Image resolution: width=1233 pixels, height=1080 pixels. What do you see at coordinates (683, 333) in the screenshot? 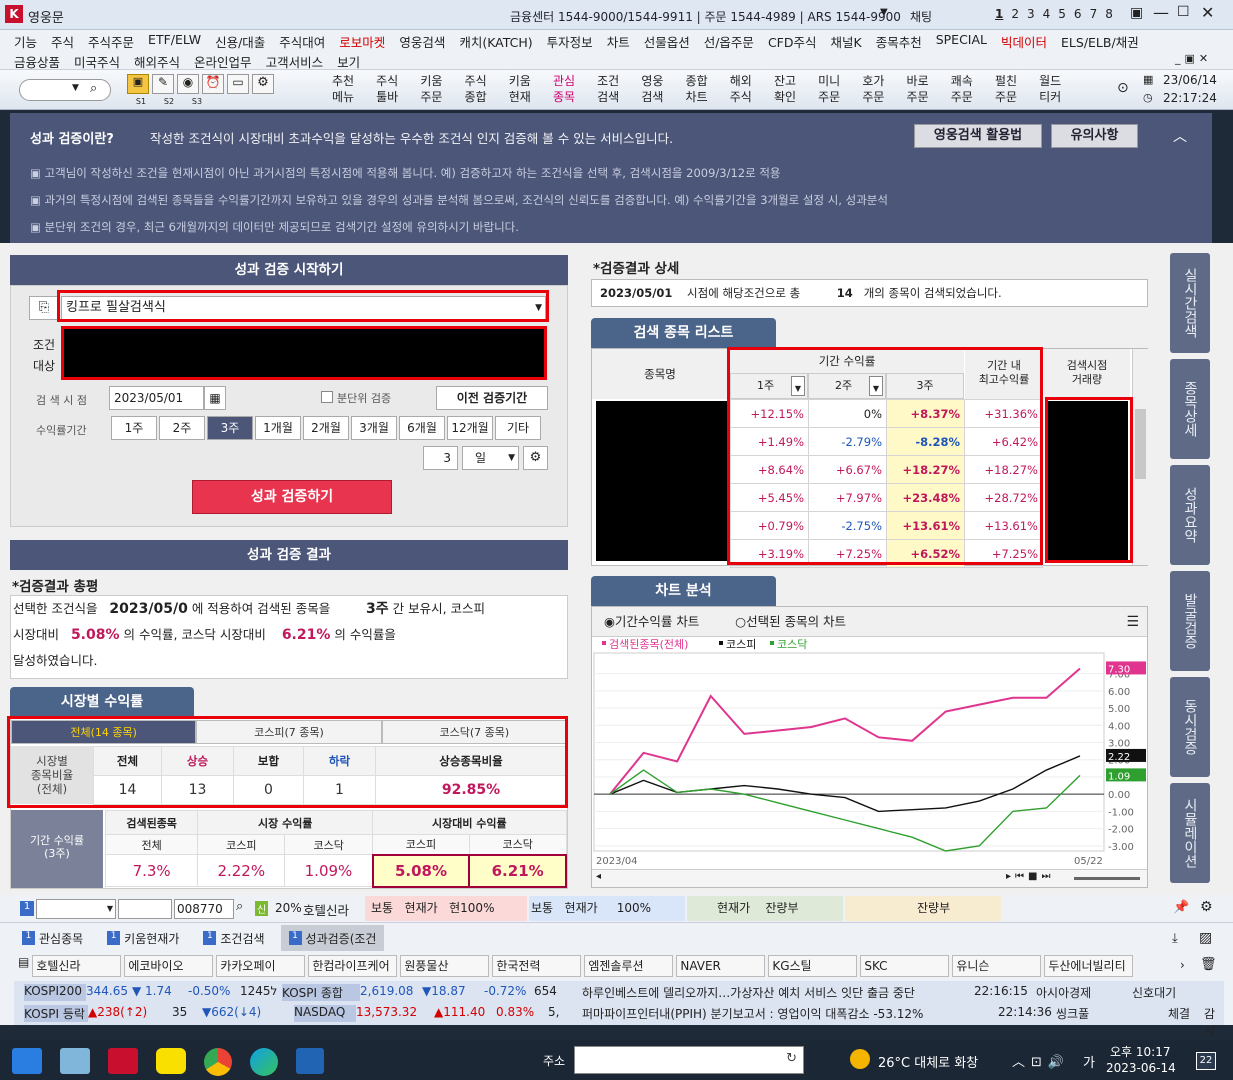
I see `stock-list-tab: 검색 종목 리스트` at bounding box center [683, 333].